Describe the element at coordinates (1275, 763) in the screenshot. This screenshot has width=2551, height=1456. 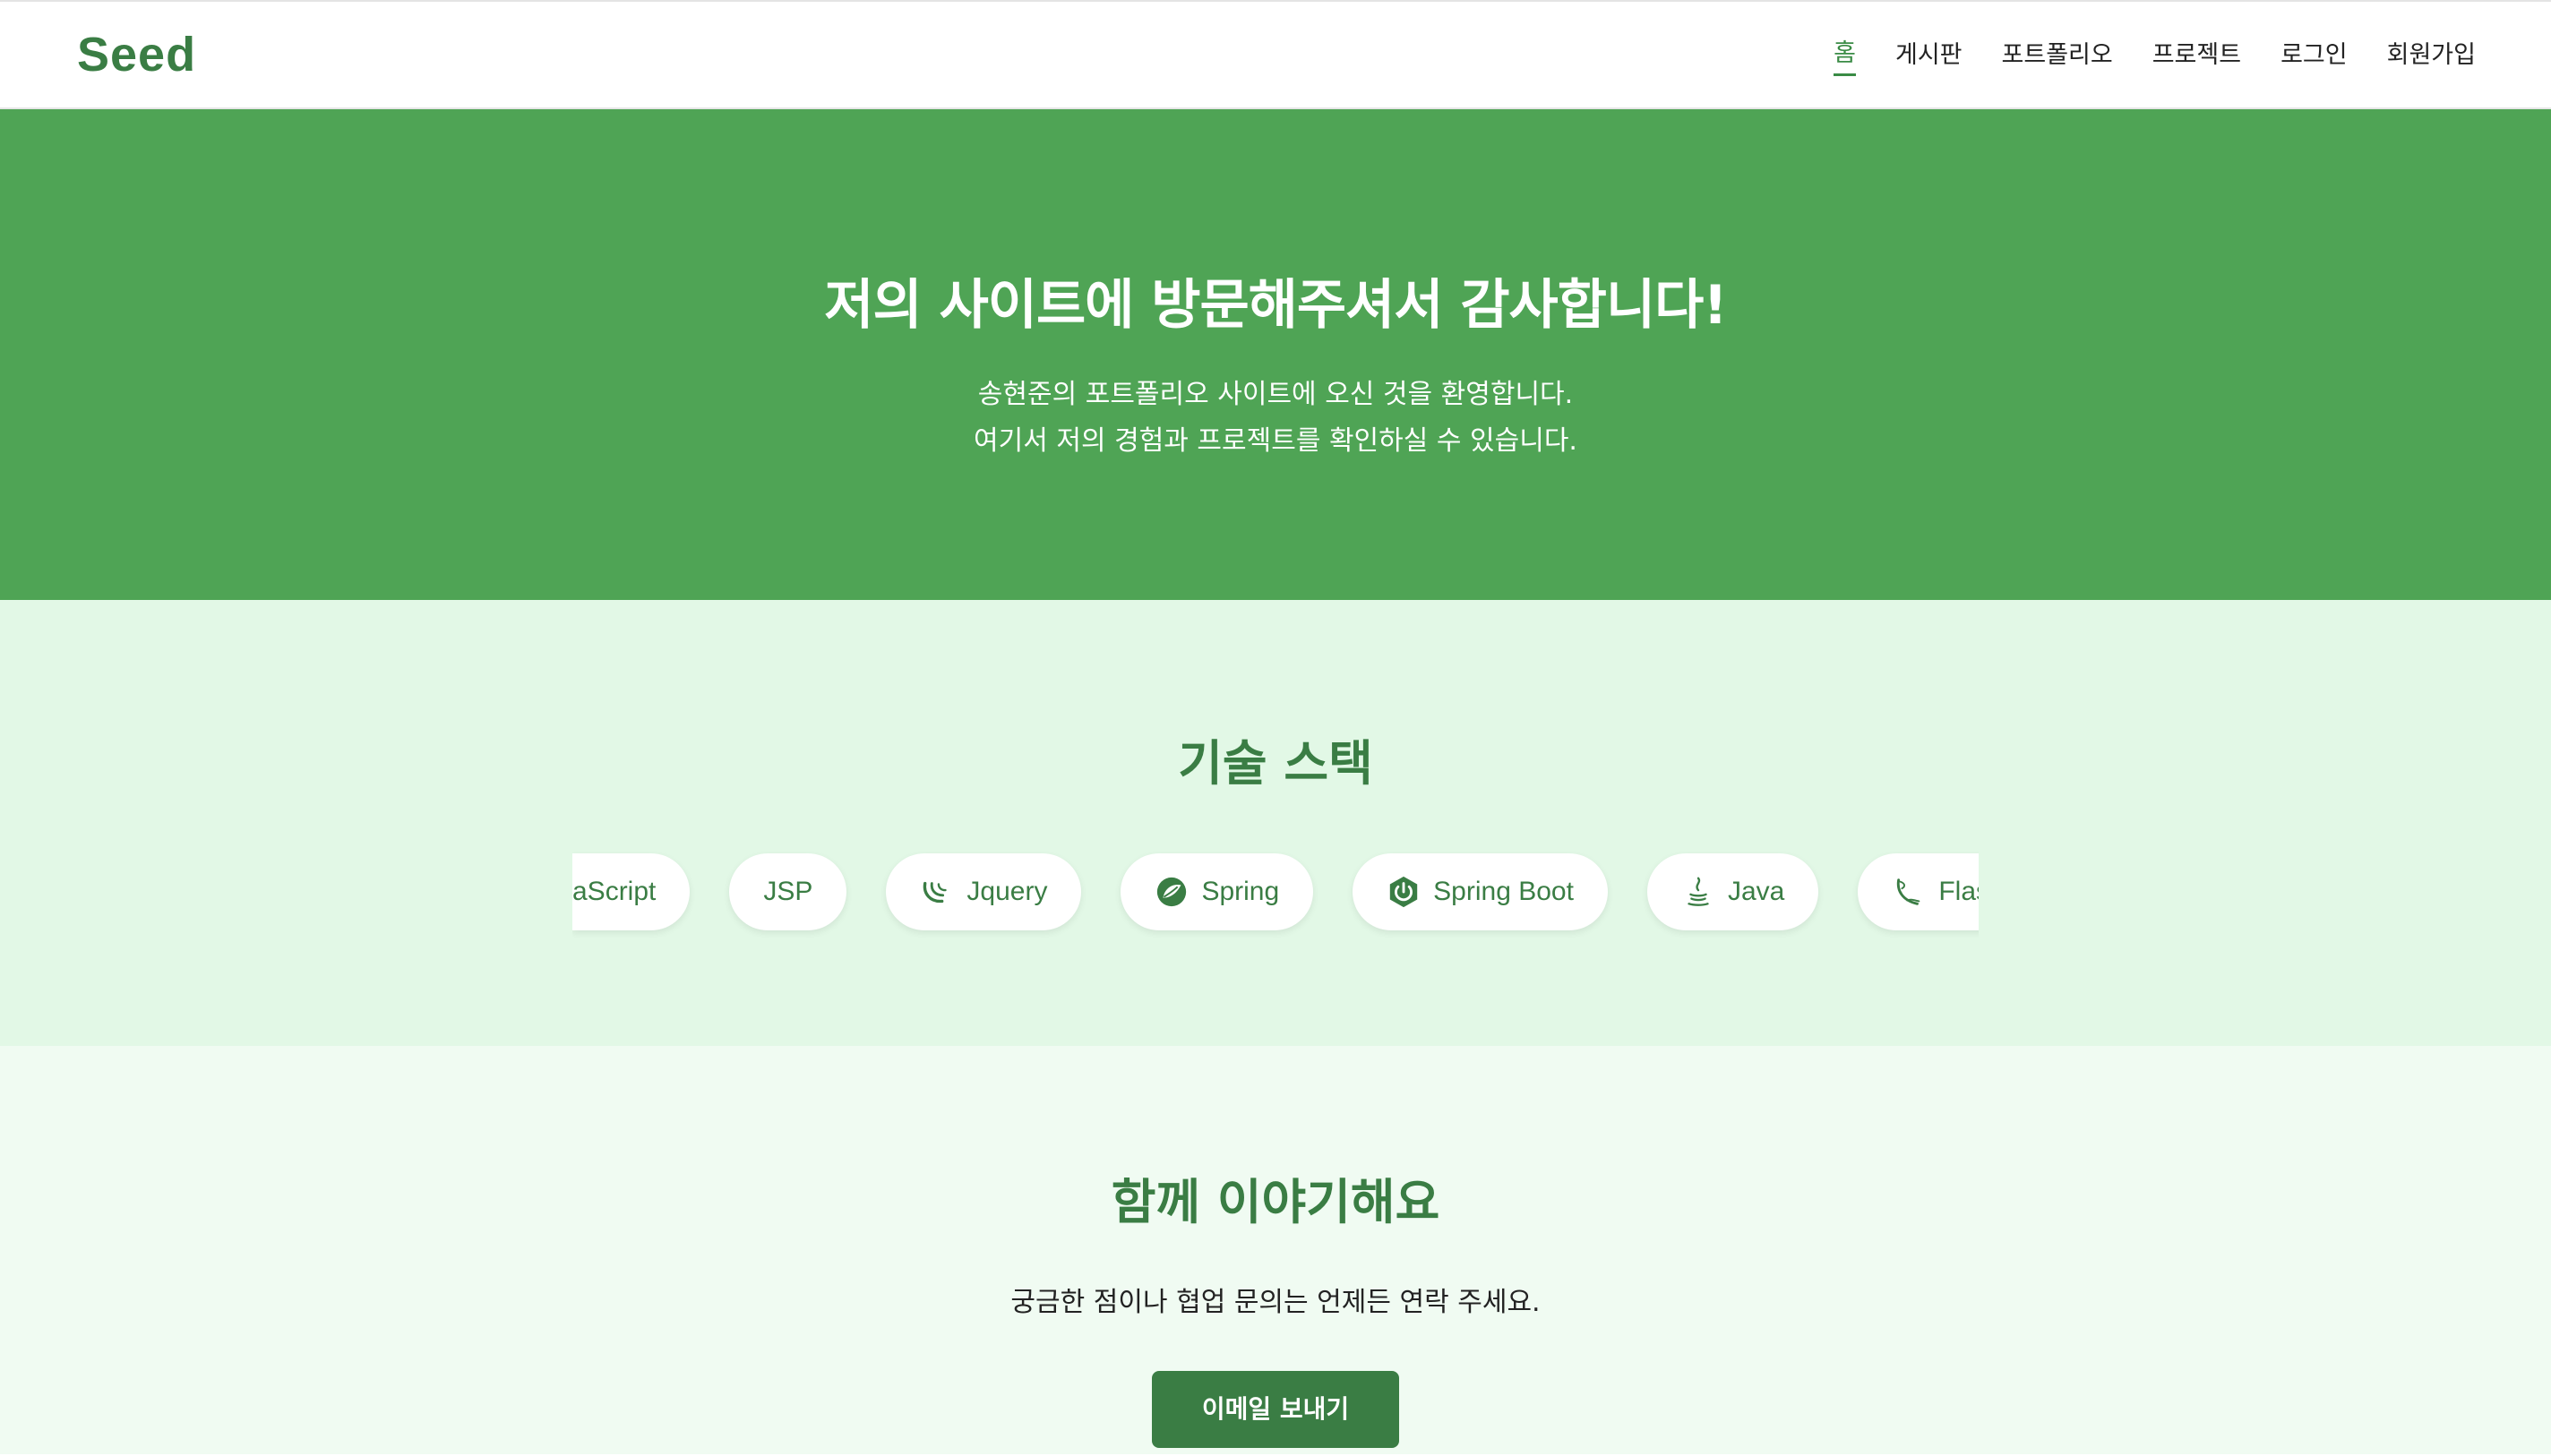
I see `skills-title: 기술 스택` at that location.